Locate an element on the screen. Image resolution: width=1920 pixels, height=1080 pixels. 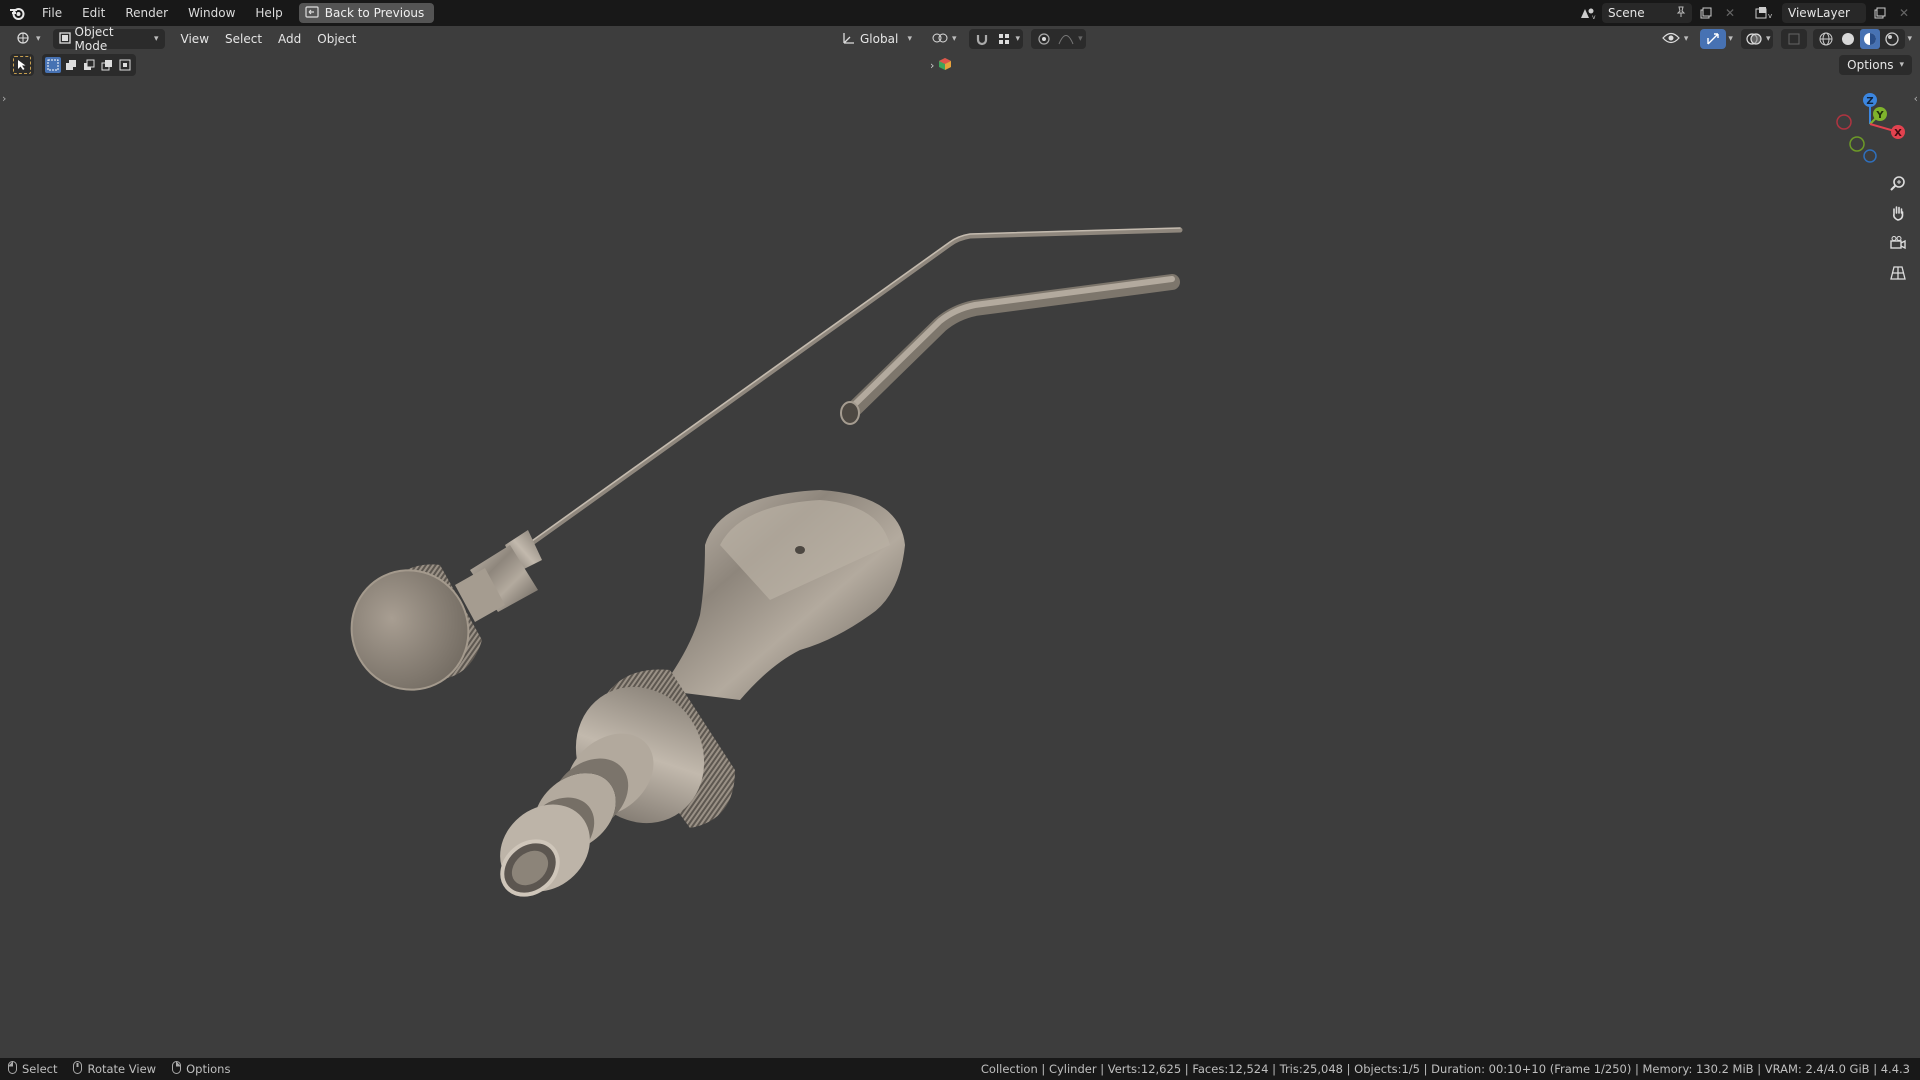
hint-rotate-view: Rotate View is located at coordinates (114, 1069).